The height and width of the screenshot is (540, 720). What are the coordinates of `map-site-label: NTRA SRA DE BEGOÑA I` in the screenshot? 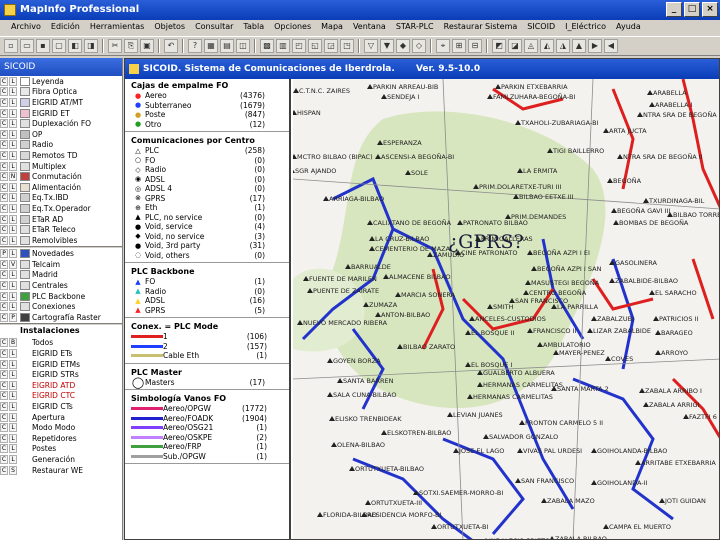 It's located at (681, 115).